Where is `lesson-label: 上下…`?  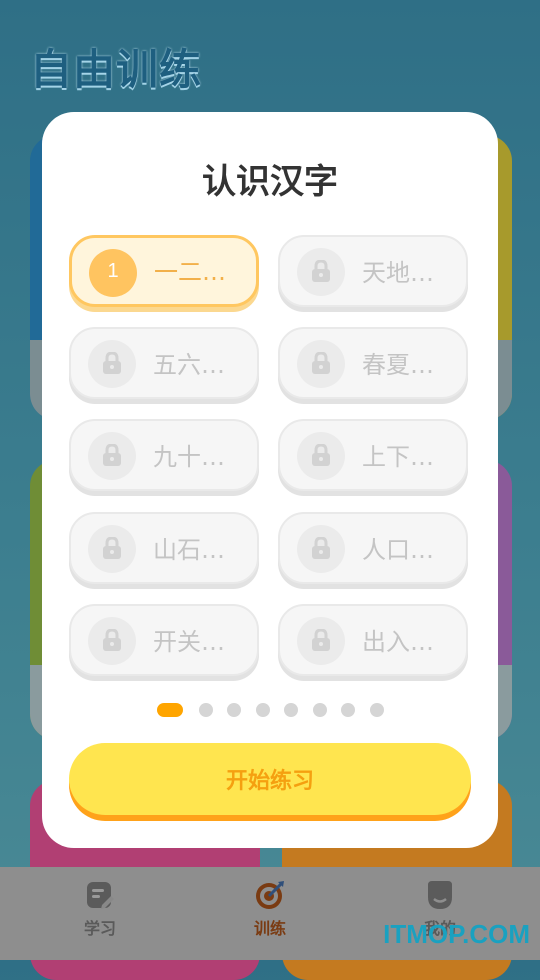
lesson-label: 上下… is located at coordinates (398, 457).